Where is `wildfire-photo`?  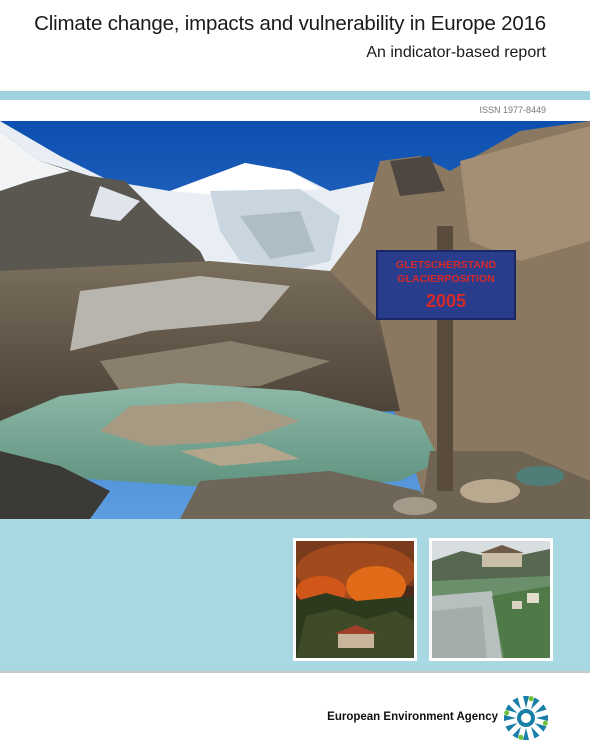
wildfire-photo is located at coordinates (355, 599).